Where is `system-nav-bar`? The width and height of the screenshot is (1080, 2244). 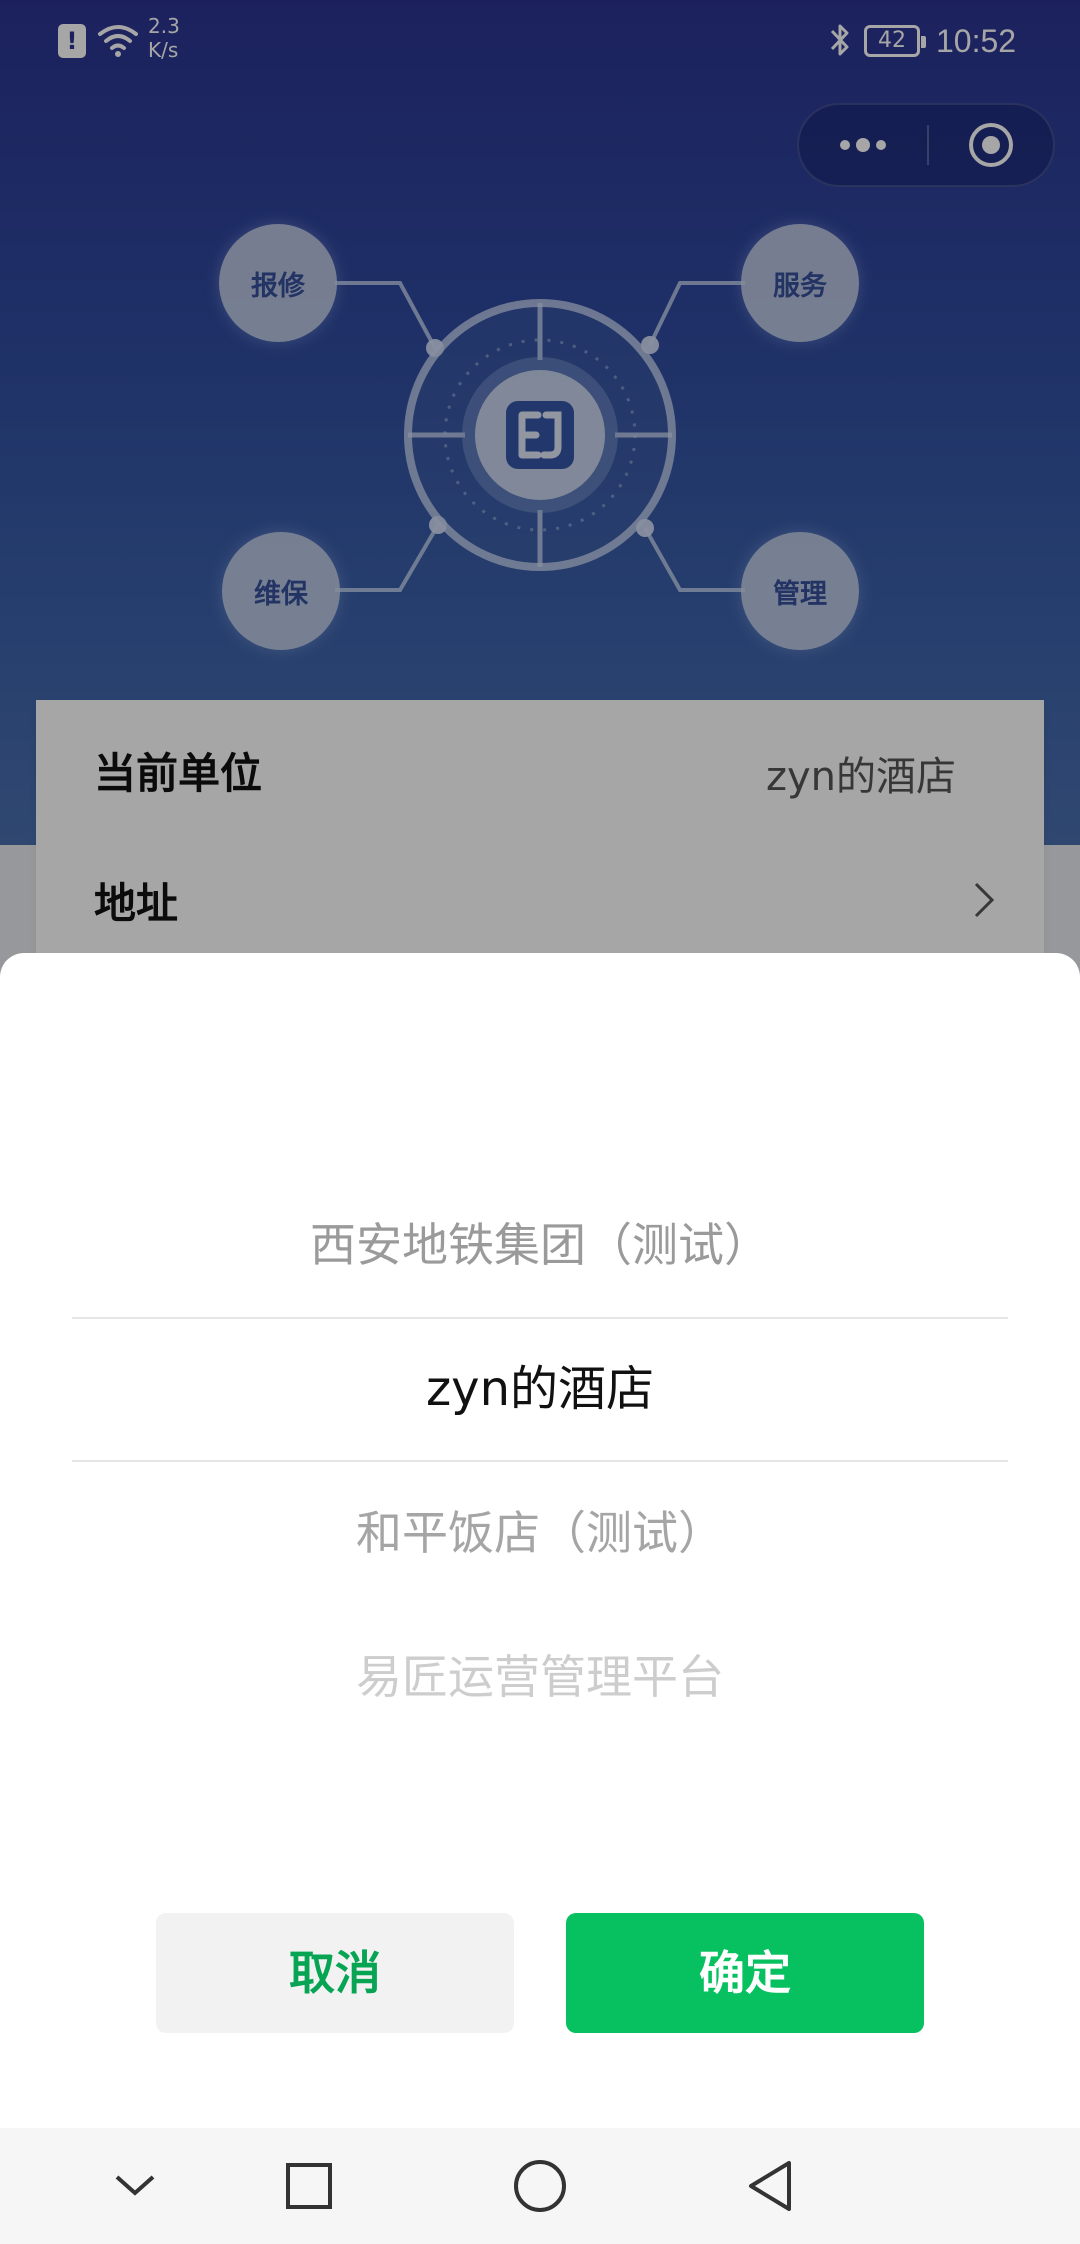
system-nav-bar is located at coordinates (540, 2186).